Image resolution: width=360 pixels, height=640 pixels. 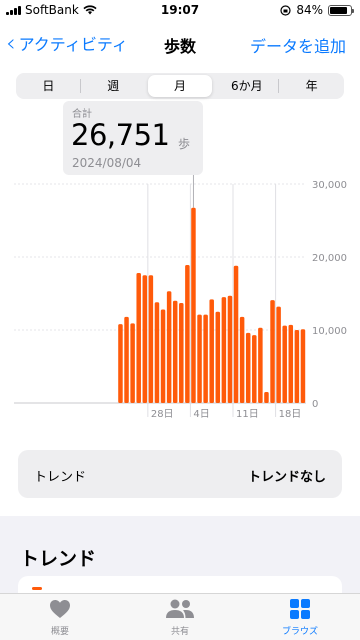 What do you see at coordinates (184, 144) in the screenshot?
I see `steps-unit: 歩` at bounding box center [184, 144].